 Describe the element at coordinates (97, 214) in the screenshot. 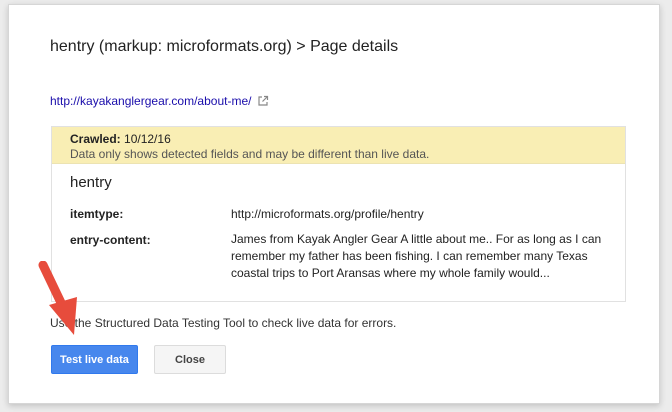

I see `field-label-itemtype: itemtype:` at that location.